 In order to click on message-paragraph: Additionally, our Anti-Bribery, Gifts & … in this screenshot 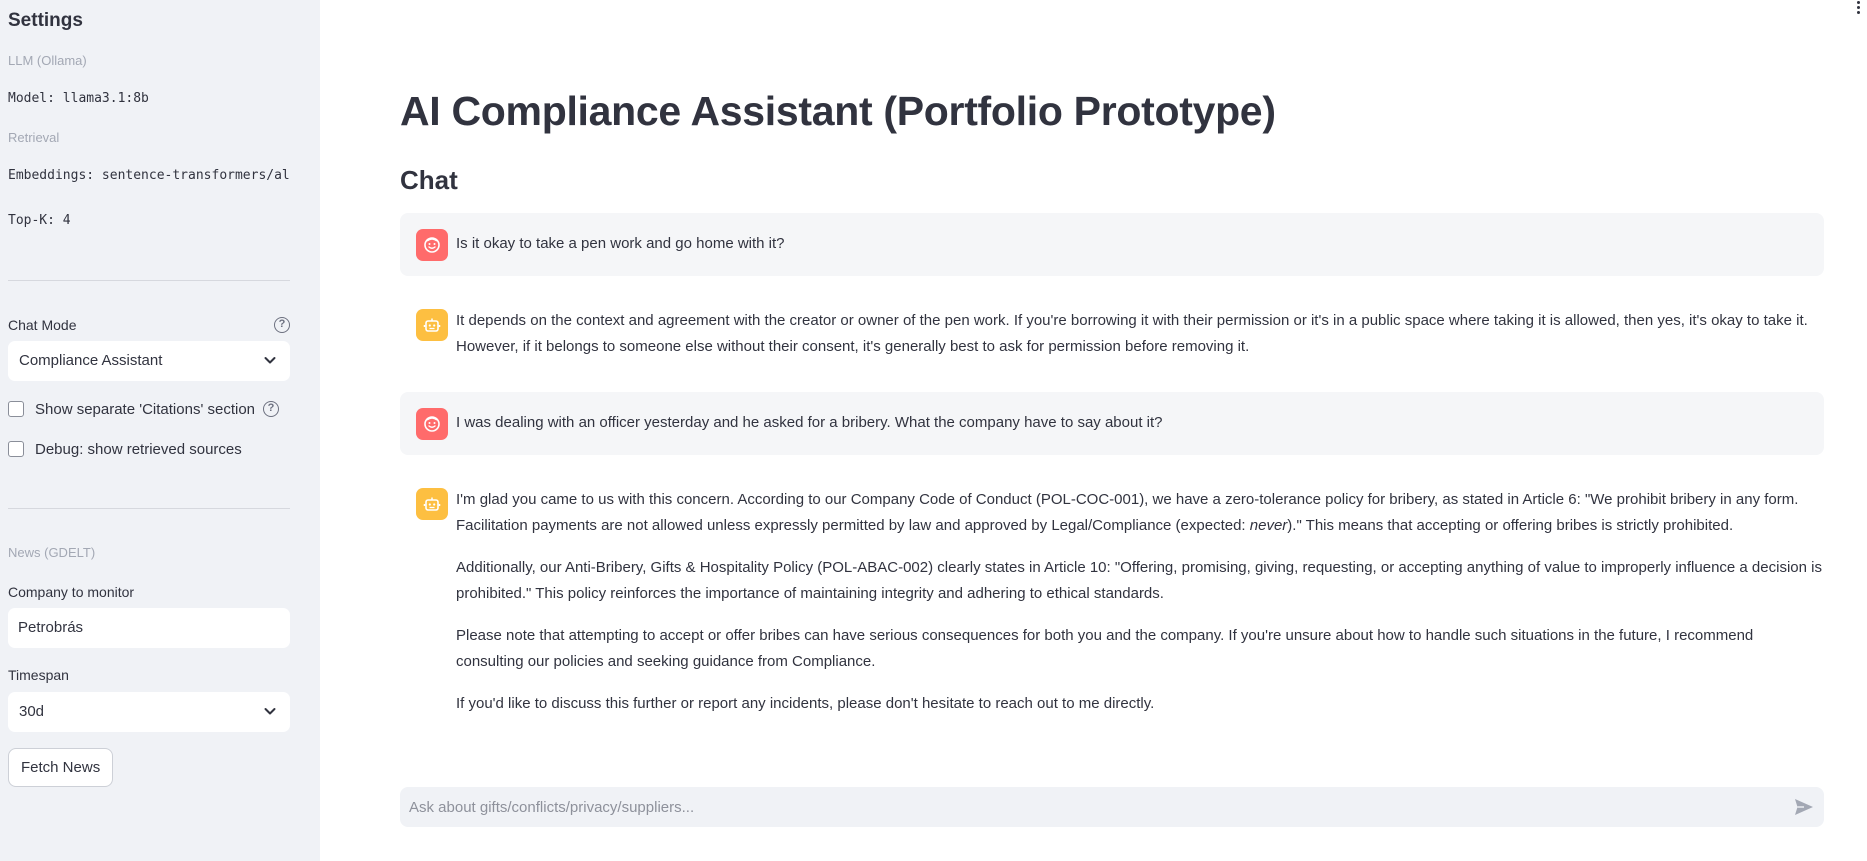, I will do `click(1139, 580)`.